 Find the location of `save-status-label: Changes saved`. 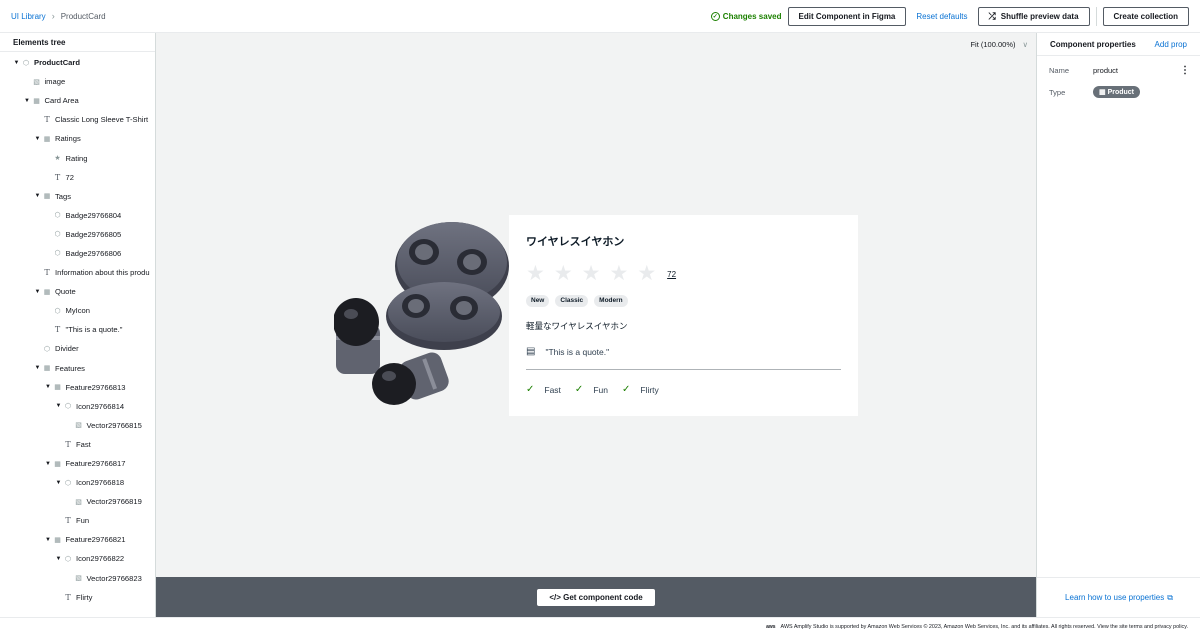

save-status-label: Changes saved is located at coordinates (752, 16).